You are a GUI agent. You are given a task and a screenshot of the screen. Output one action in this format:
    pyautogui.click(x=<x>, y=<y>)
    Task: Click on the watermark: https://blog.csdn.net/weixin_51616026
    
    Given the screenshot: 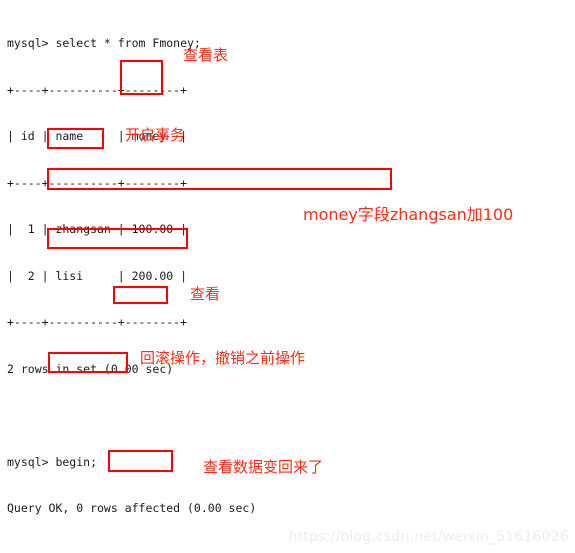 What is the action you would take?
    pyautogui.click(x=428, y=537)
    